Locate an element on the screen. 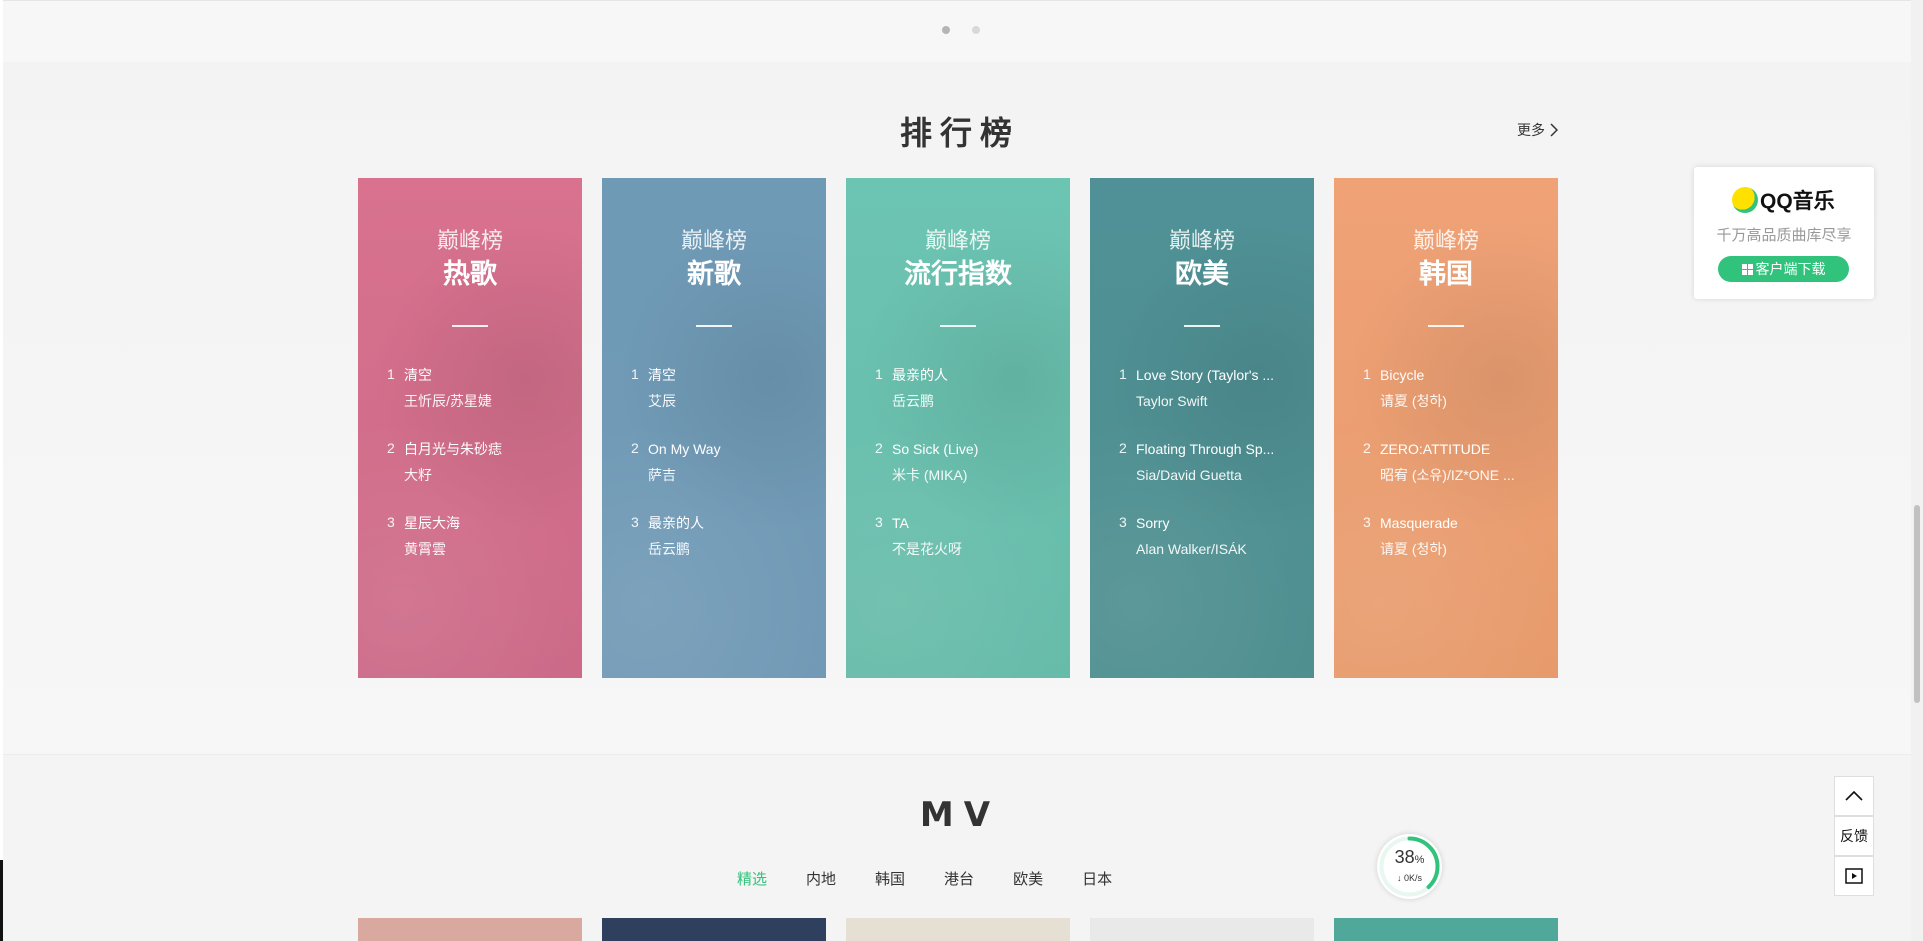 Image resolution: width=1923 pixels, height=941 pixels. qq-music-ad: QQ音乐 千万高品质曲库尽享 客户端下载 is located at coordinates (1784, 233).